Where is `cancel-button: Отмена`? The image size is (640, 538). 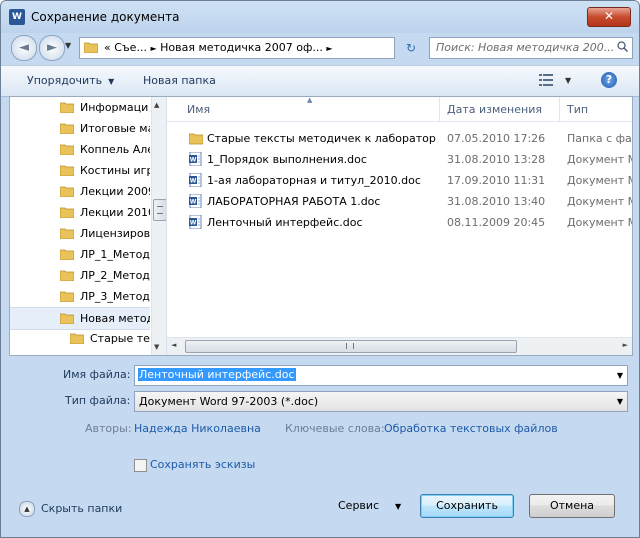 cancel-button: Отмена is located at coordinates (572, 506).